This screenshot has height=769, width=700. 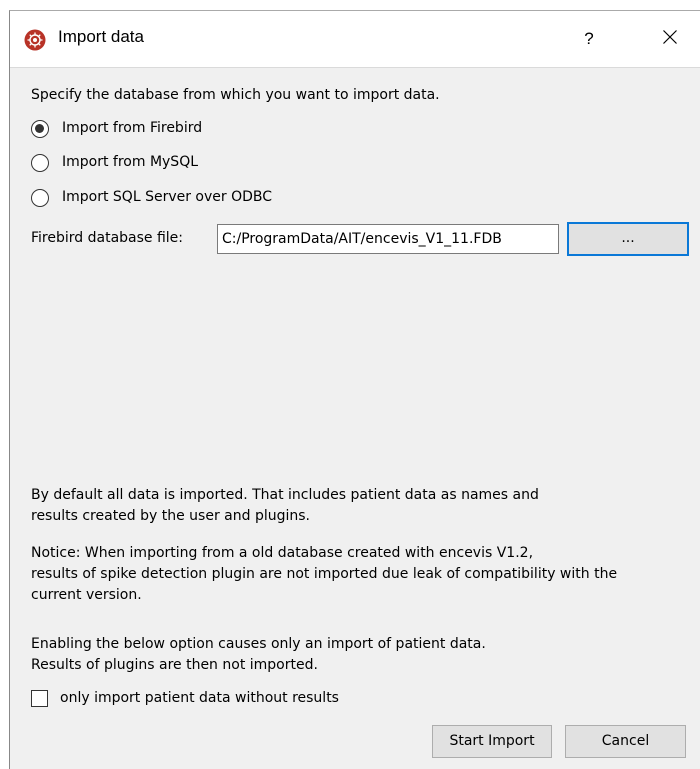 What do you see at coordinates (101, 36) in the screenshot?
I see `window-title: Import data` at bounding box center [101, 36].